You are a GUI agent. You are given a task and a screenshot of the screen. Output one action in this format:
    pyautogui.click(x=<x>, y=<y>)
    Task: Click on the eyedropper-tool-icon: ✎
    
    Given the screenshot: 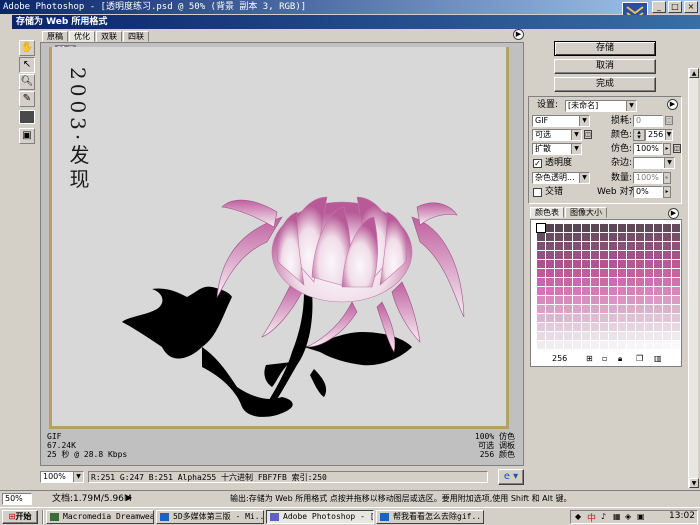 What is the action you would take?
    pyautogui.click(x=27, y=99)
    